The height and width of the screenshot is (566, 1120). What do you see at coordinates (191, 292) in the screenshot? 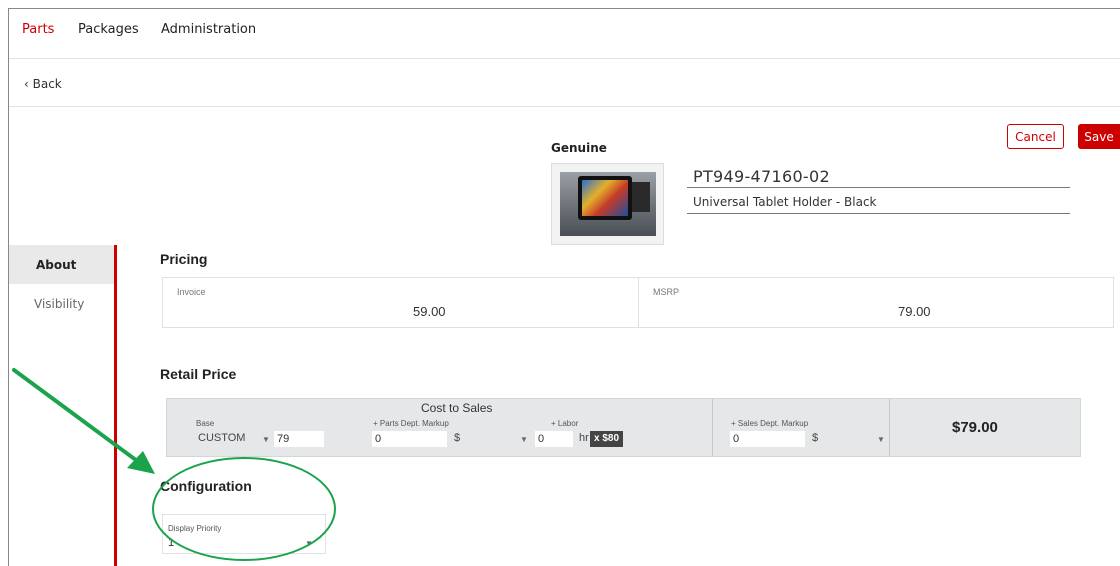
I see `invoice-label: Invoice` at bounding box center [191, 292].